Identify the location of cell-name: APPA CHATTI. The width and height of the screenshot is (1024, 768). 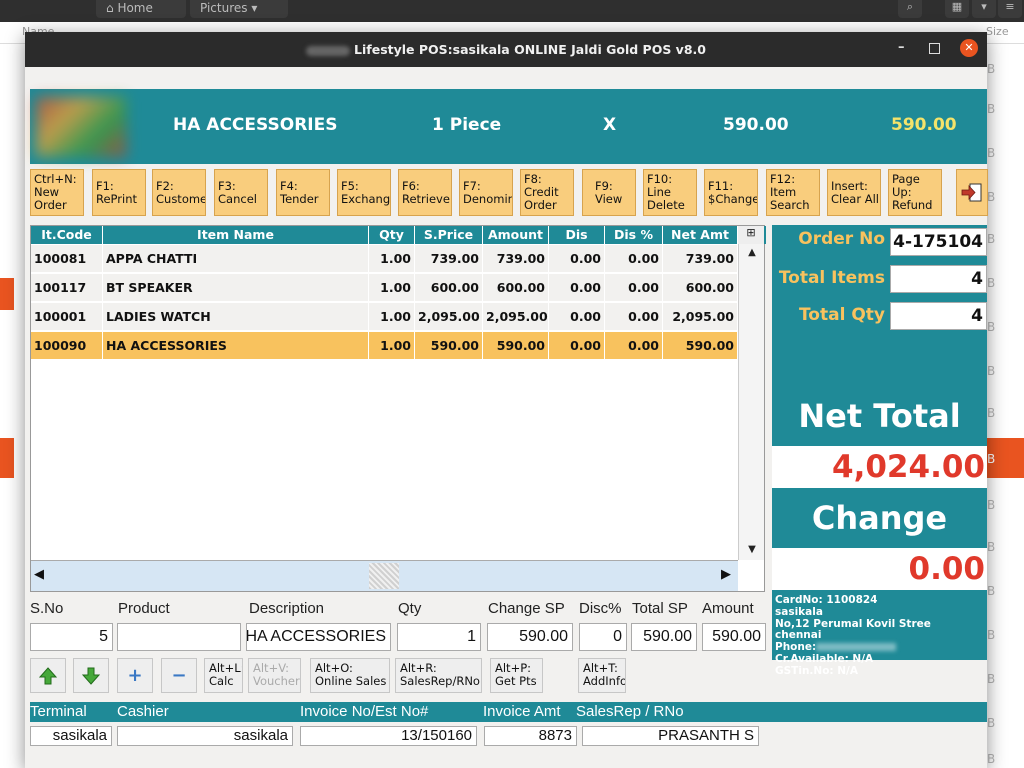
(236, 259).